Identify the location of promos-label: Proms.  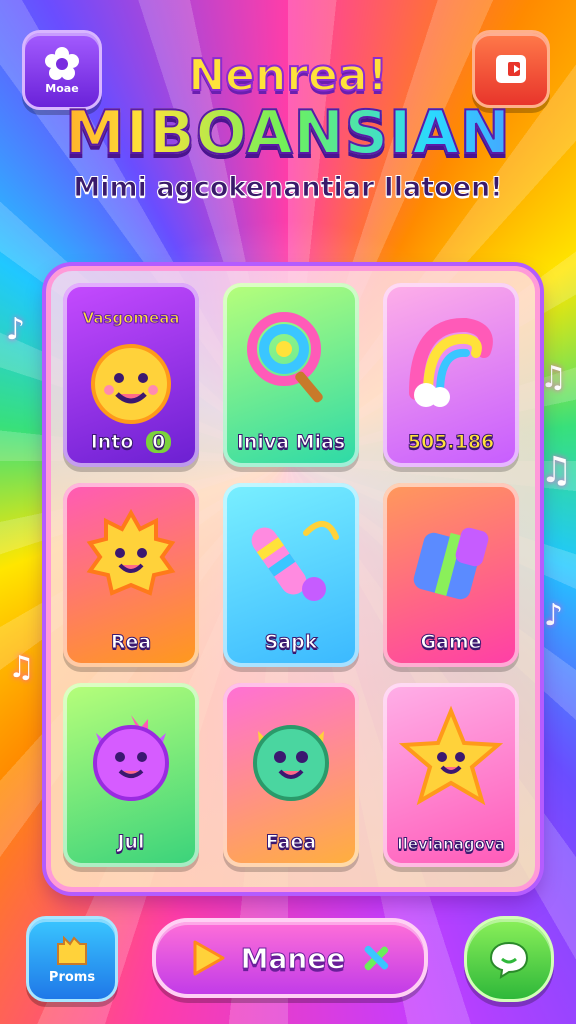
(72, 977).